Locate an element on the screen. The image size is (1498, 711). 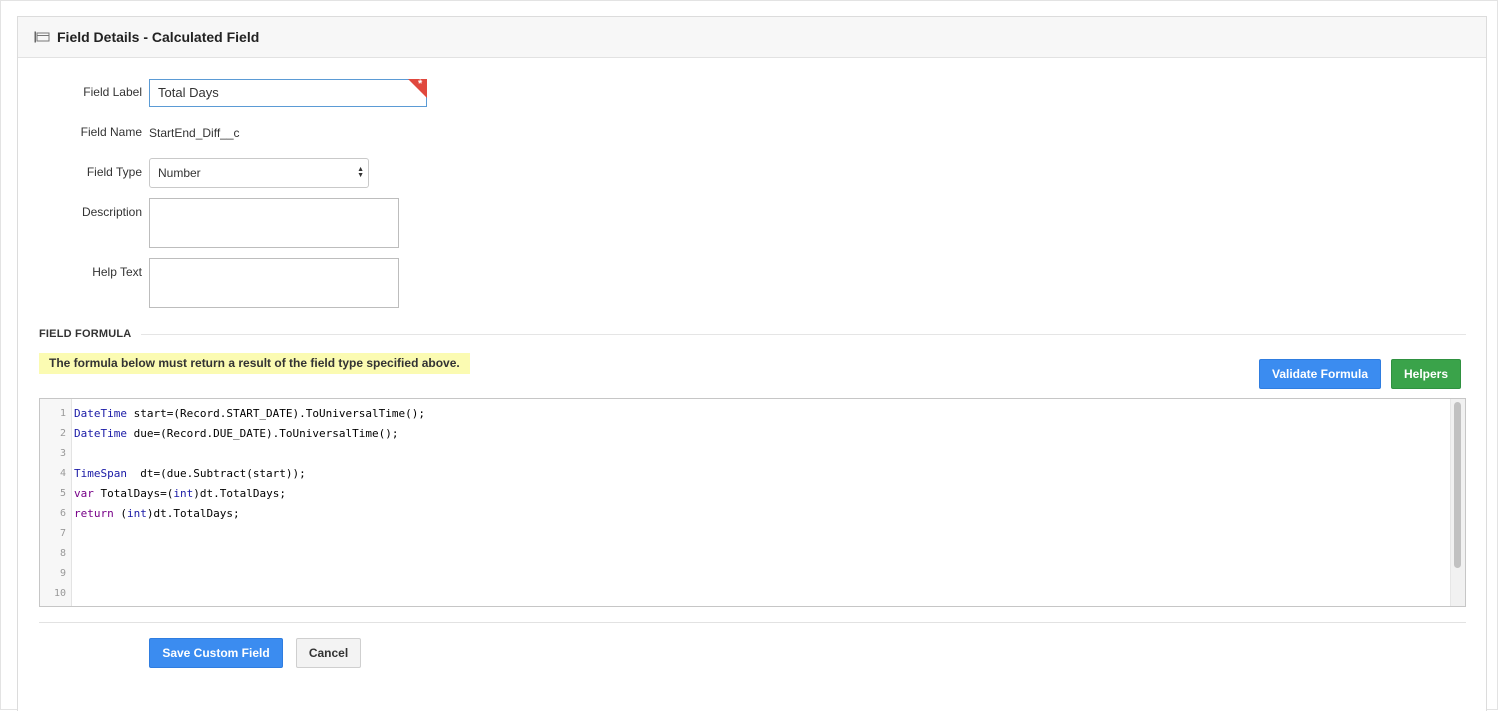
line-number: 8 is located at coordinates (62, 553).